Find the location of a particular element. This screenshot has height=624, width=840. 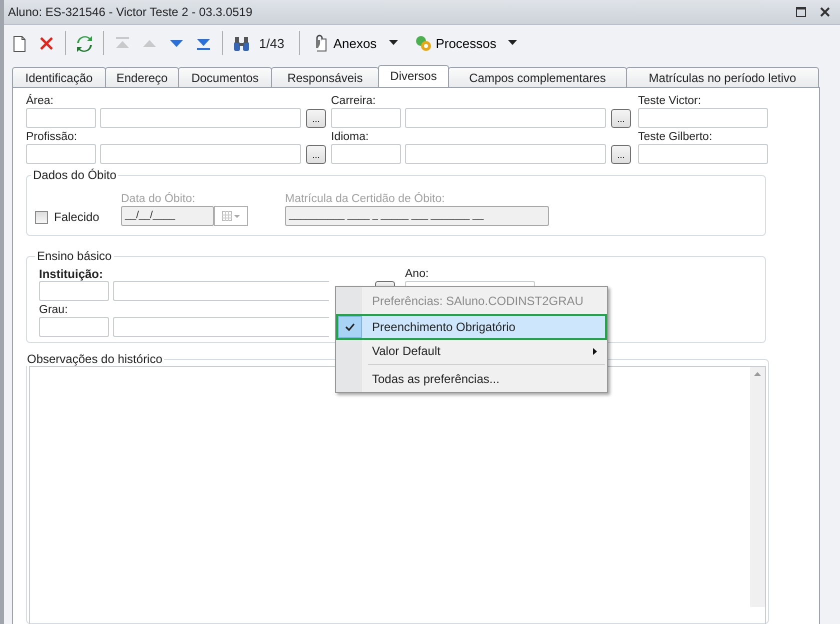

tab: Diversos is located at coordinates (413, 76).